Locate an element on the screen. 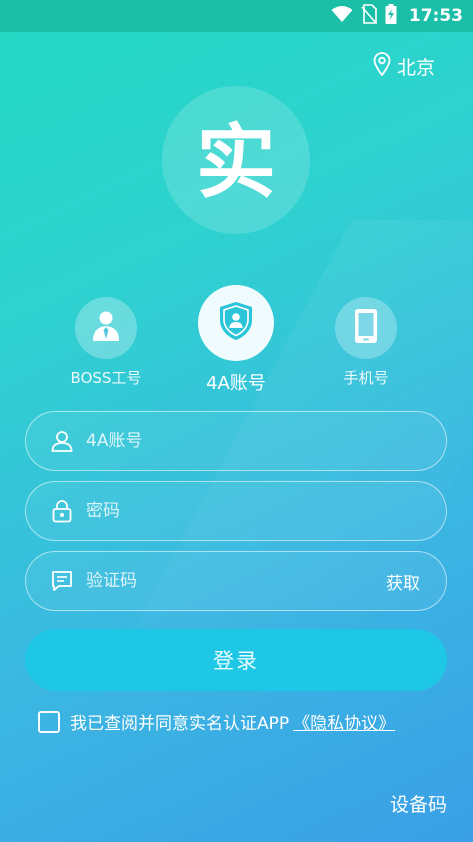 The image size is (473, 842). shield-person-icon is located at coordinates (236, 323).